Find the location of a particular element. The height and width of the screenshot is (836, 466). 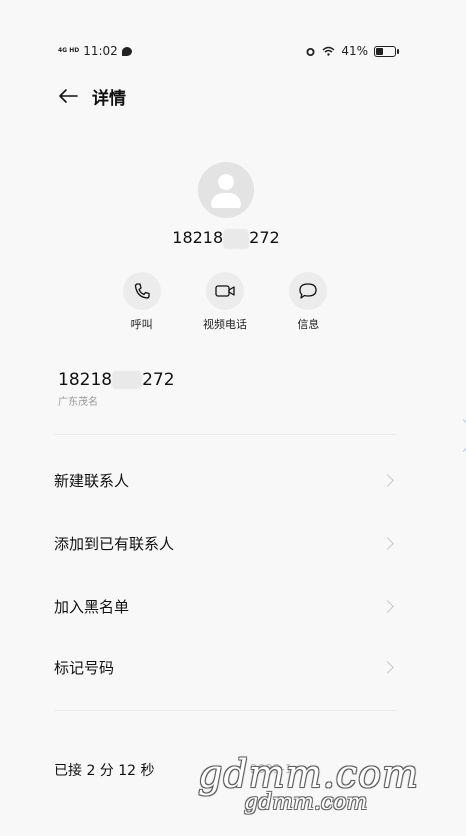

status-time: 11:02 is located at coordinates (100, 51).